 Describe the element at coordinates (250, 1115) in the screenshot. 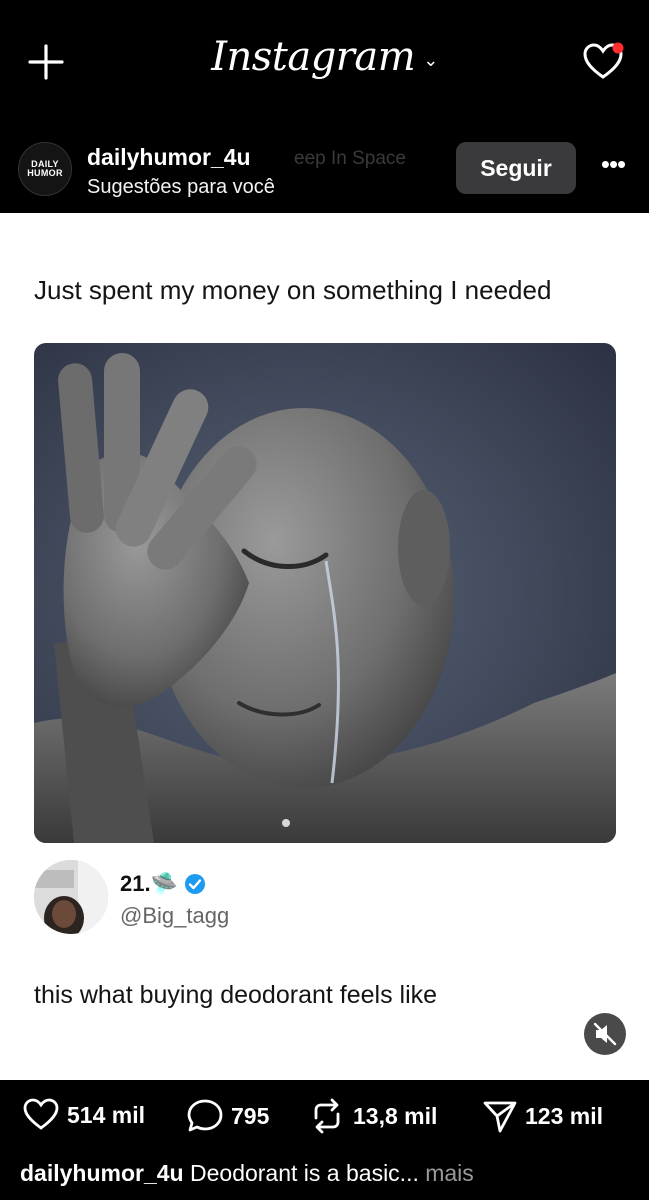

I see `comment-count: 795` at that location.